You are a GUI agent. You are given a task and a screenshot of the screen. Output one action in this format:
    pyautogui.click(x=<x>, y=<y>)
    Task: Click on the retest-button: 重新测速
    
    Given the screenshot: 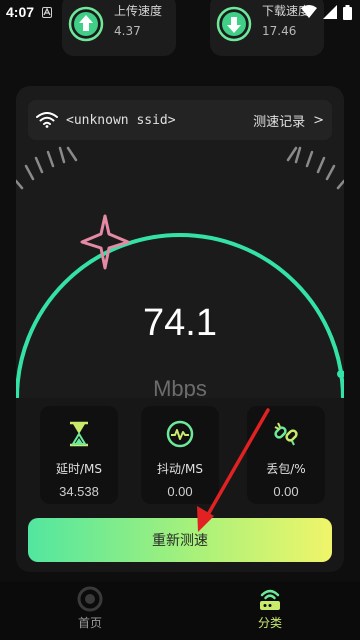 What is the action you would take?
    pyautogui.click(x=180, y=540)
    